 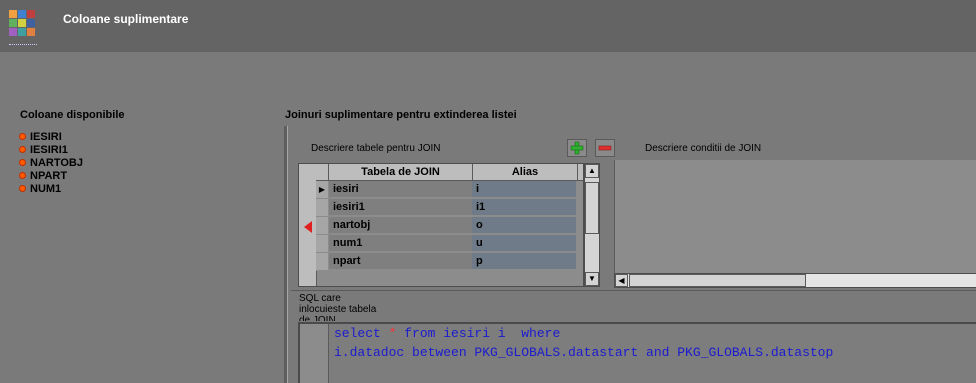 I want to click on scroll-down-icon: ▼, so click(x=592, y=279).